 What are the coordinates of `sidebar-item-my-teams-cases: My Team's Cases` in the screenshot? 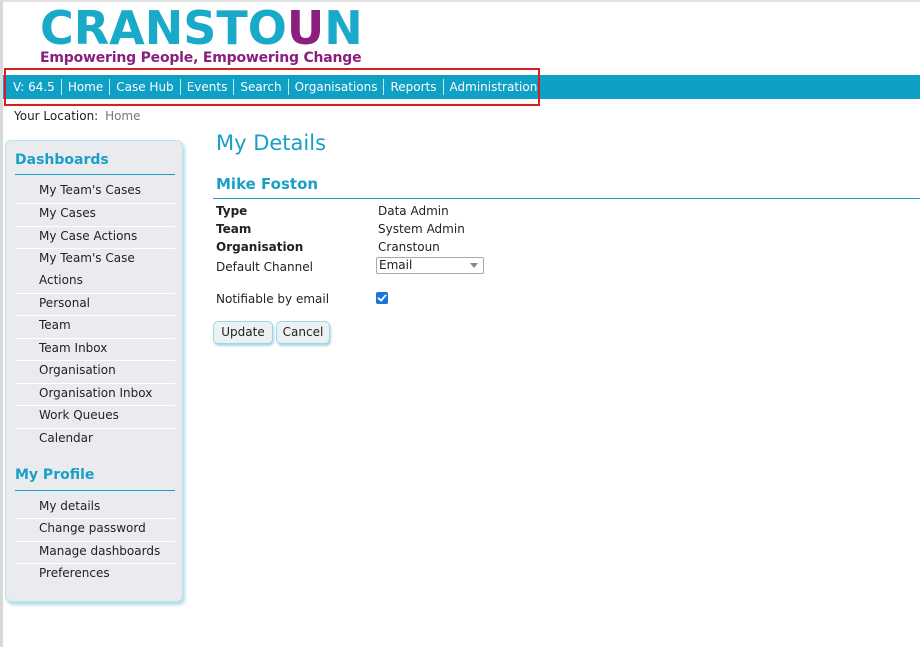 It's located at (95, 193).